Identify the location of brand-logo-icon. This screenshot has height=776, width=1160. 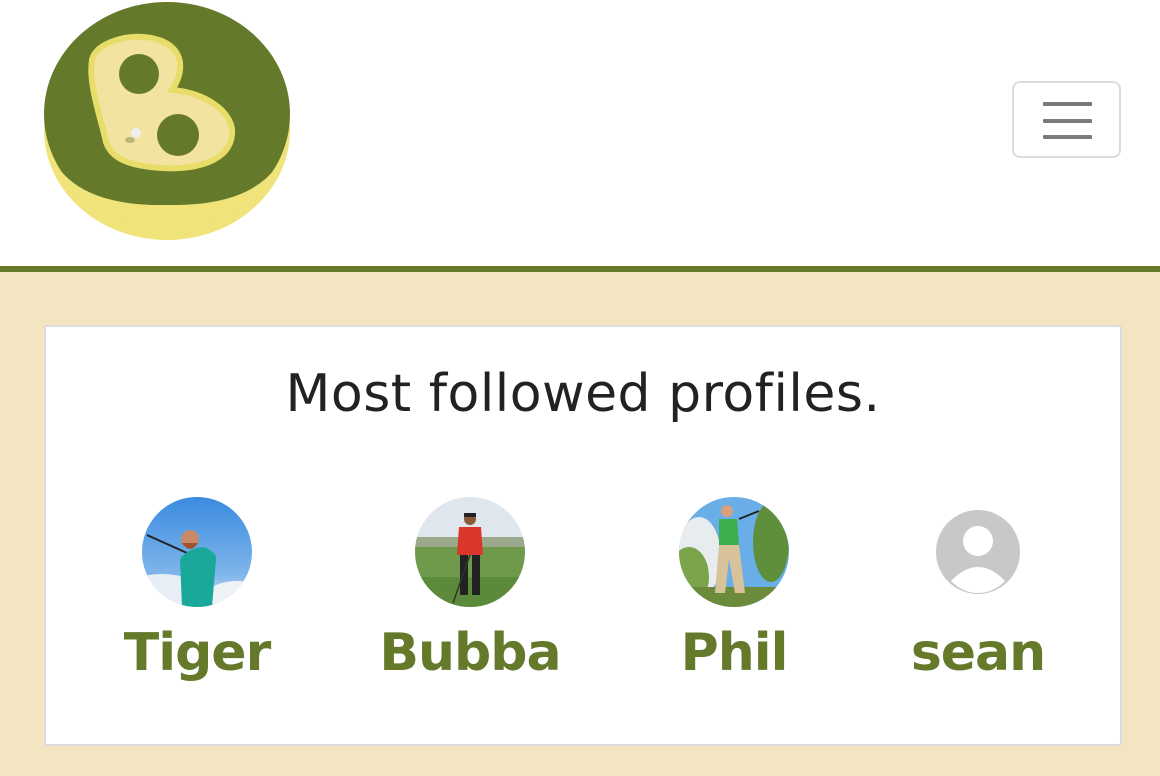
(167, 121).